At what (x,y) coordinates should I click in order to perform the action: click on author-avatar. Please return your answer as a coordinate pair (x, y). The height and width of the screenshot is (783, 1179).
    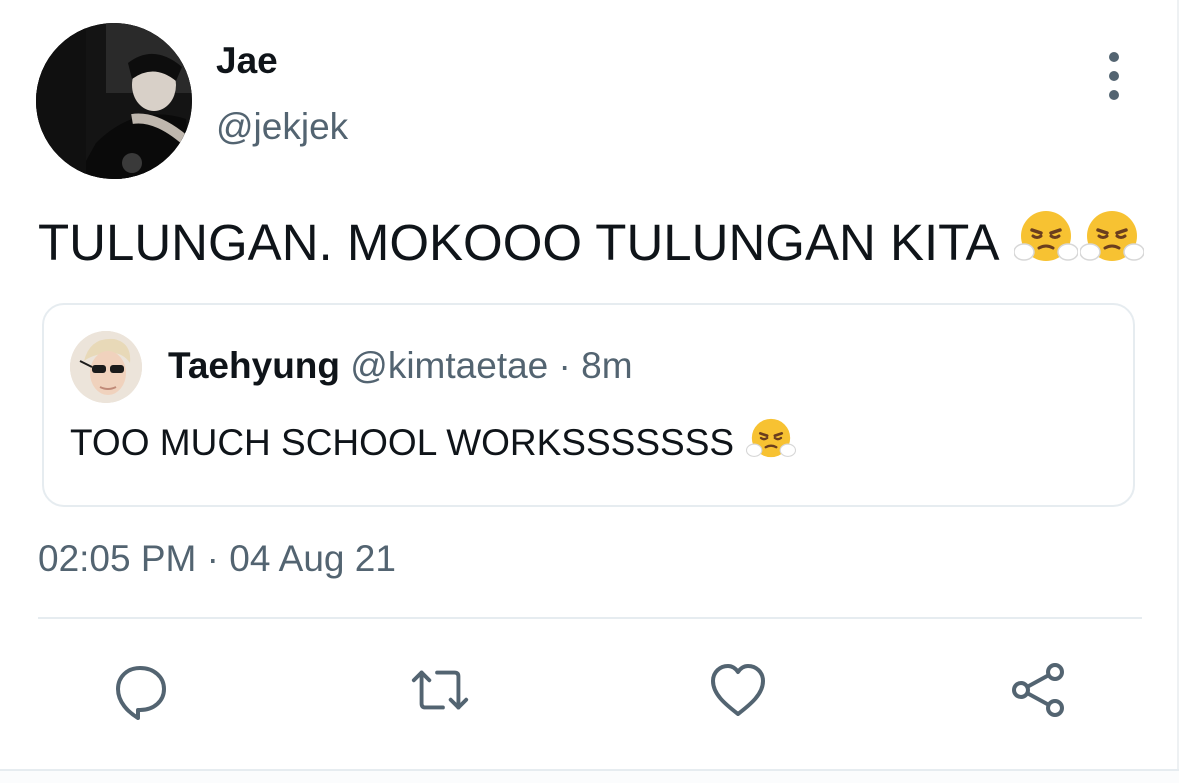
    Looking at the image, I should click on (114, 101).